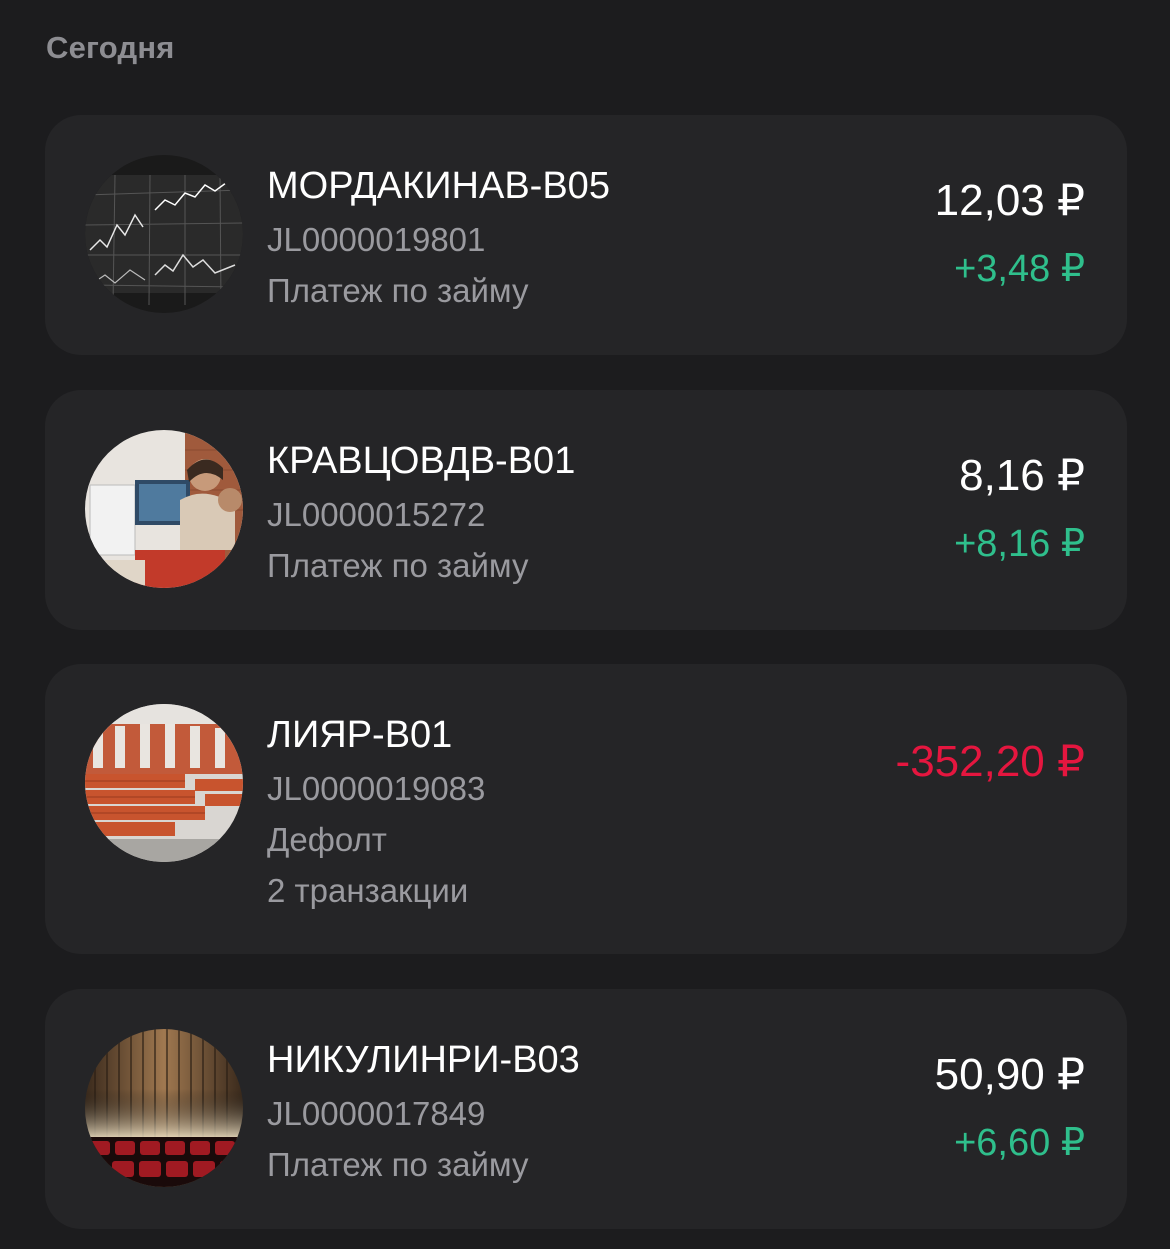  Describe the element at coordinates (164, 783) in the screenshot. I see `warehouse-bricks-avatar` at that location.